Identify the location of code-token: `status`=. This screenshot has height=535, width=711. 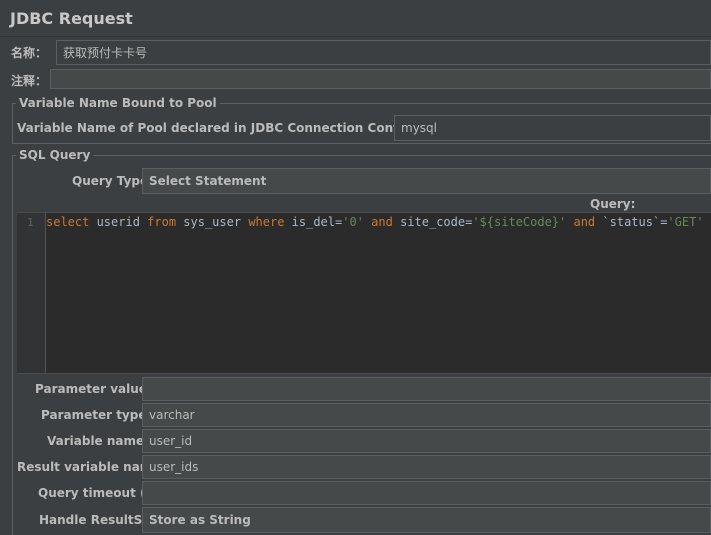
(631, 222).